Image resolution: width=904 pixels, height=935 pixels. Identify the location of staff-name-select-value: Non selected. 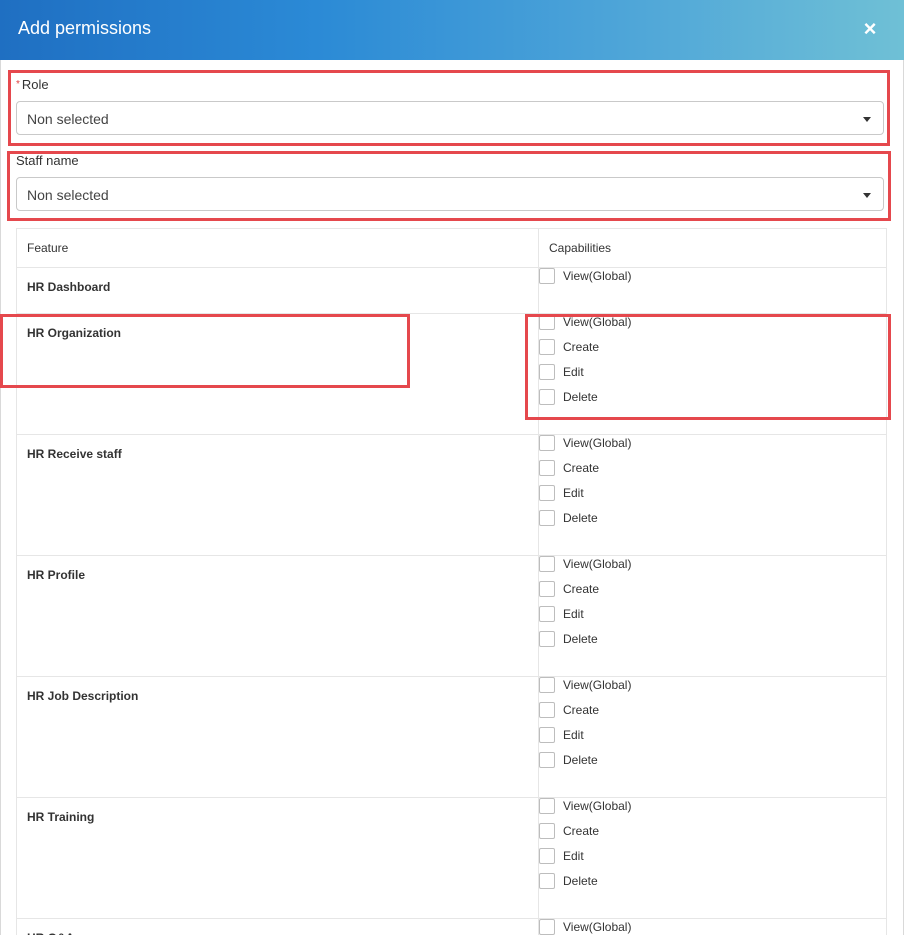
(68, 195).